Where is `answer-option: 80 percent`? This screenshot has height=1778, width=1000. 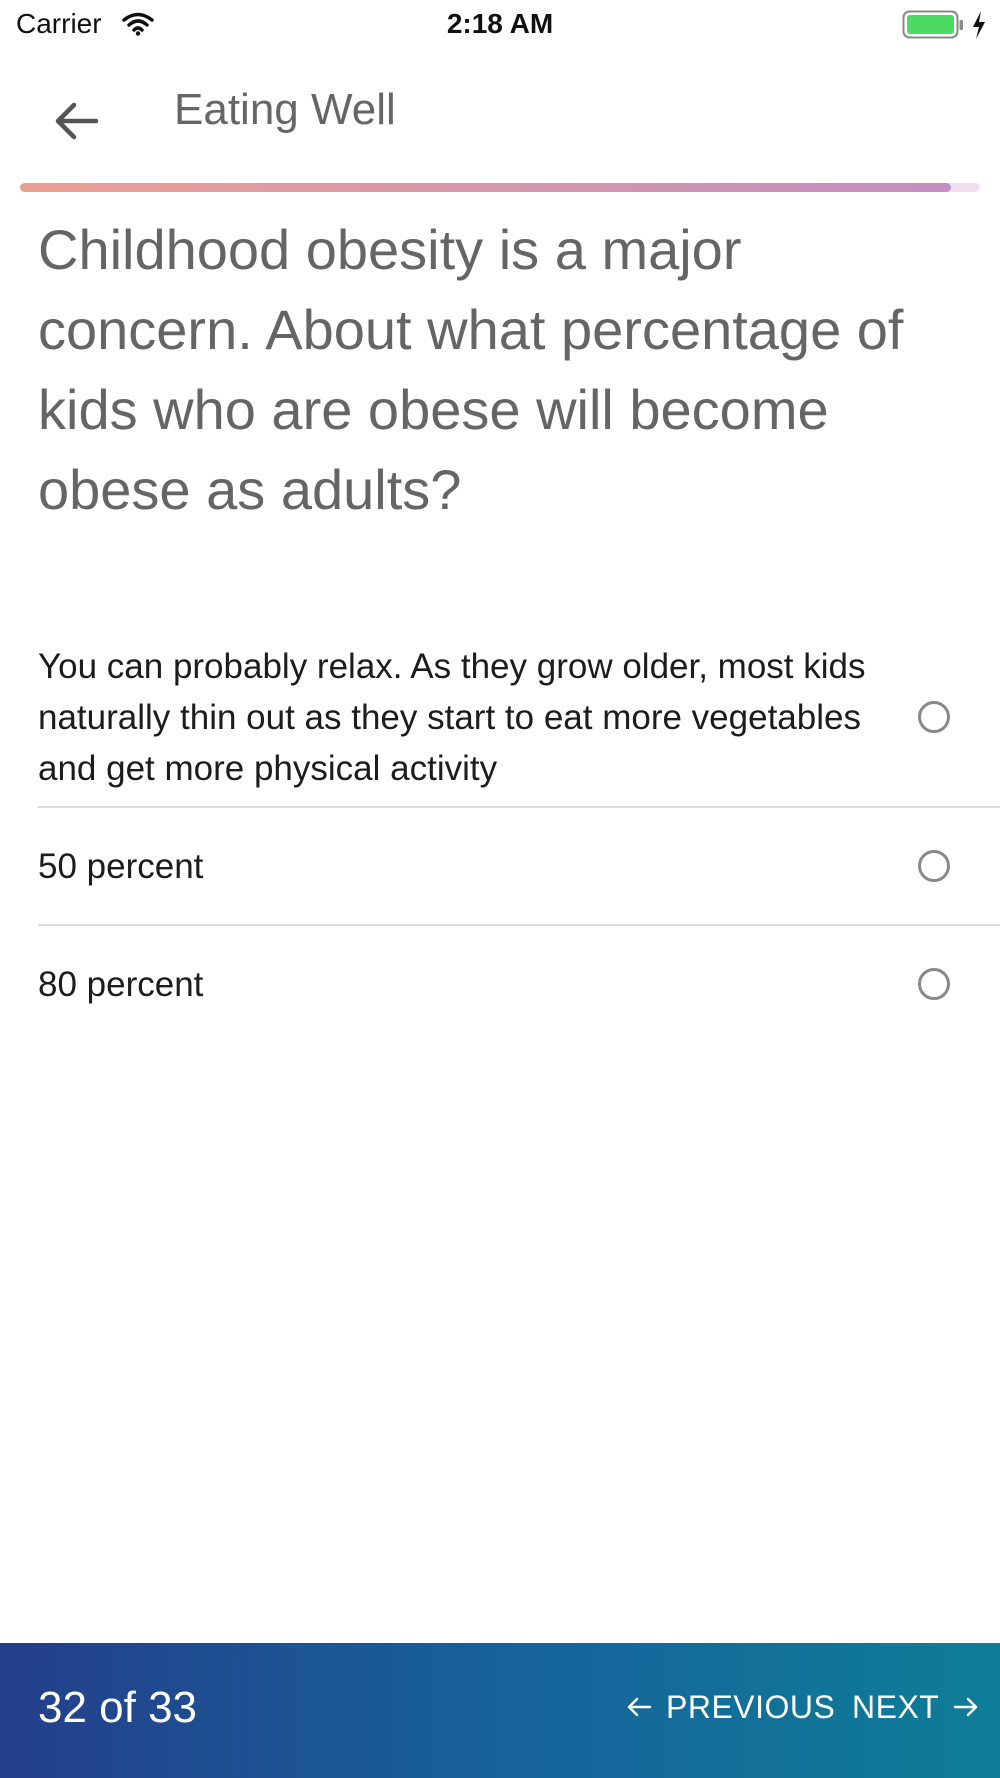 answer-option: 80 percent is located at coordinates (519, 984).